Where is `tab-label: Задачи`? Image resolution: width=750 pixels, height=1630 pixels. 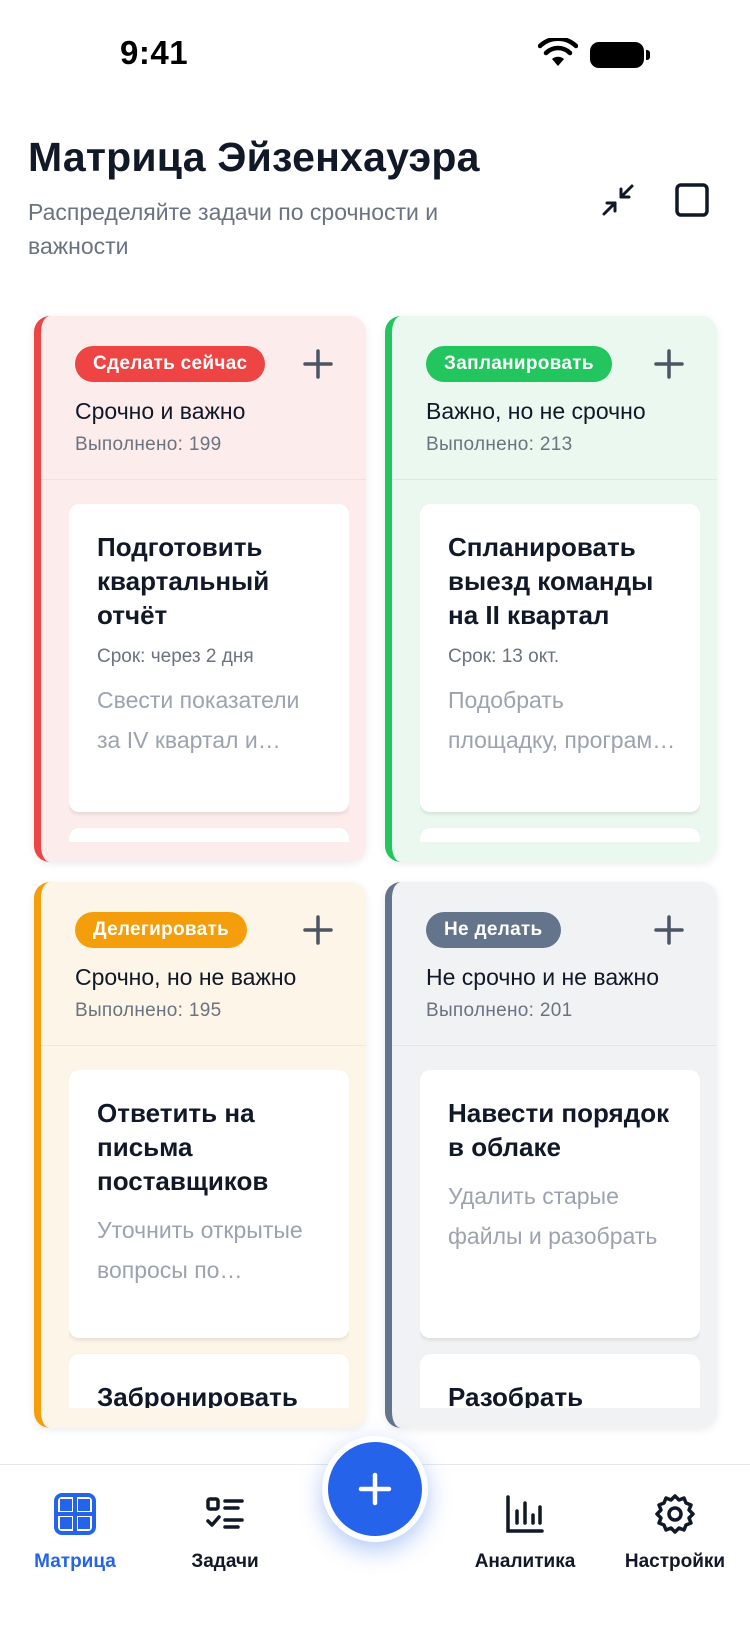
tab-label: Задачи is located at coordinates (225, 1561).